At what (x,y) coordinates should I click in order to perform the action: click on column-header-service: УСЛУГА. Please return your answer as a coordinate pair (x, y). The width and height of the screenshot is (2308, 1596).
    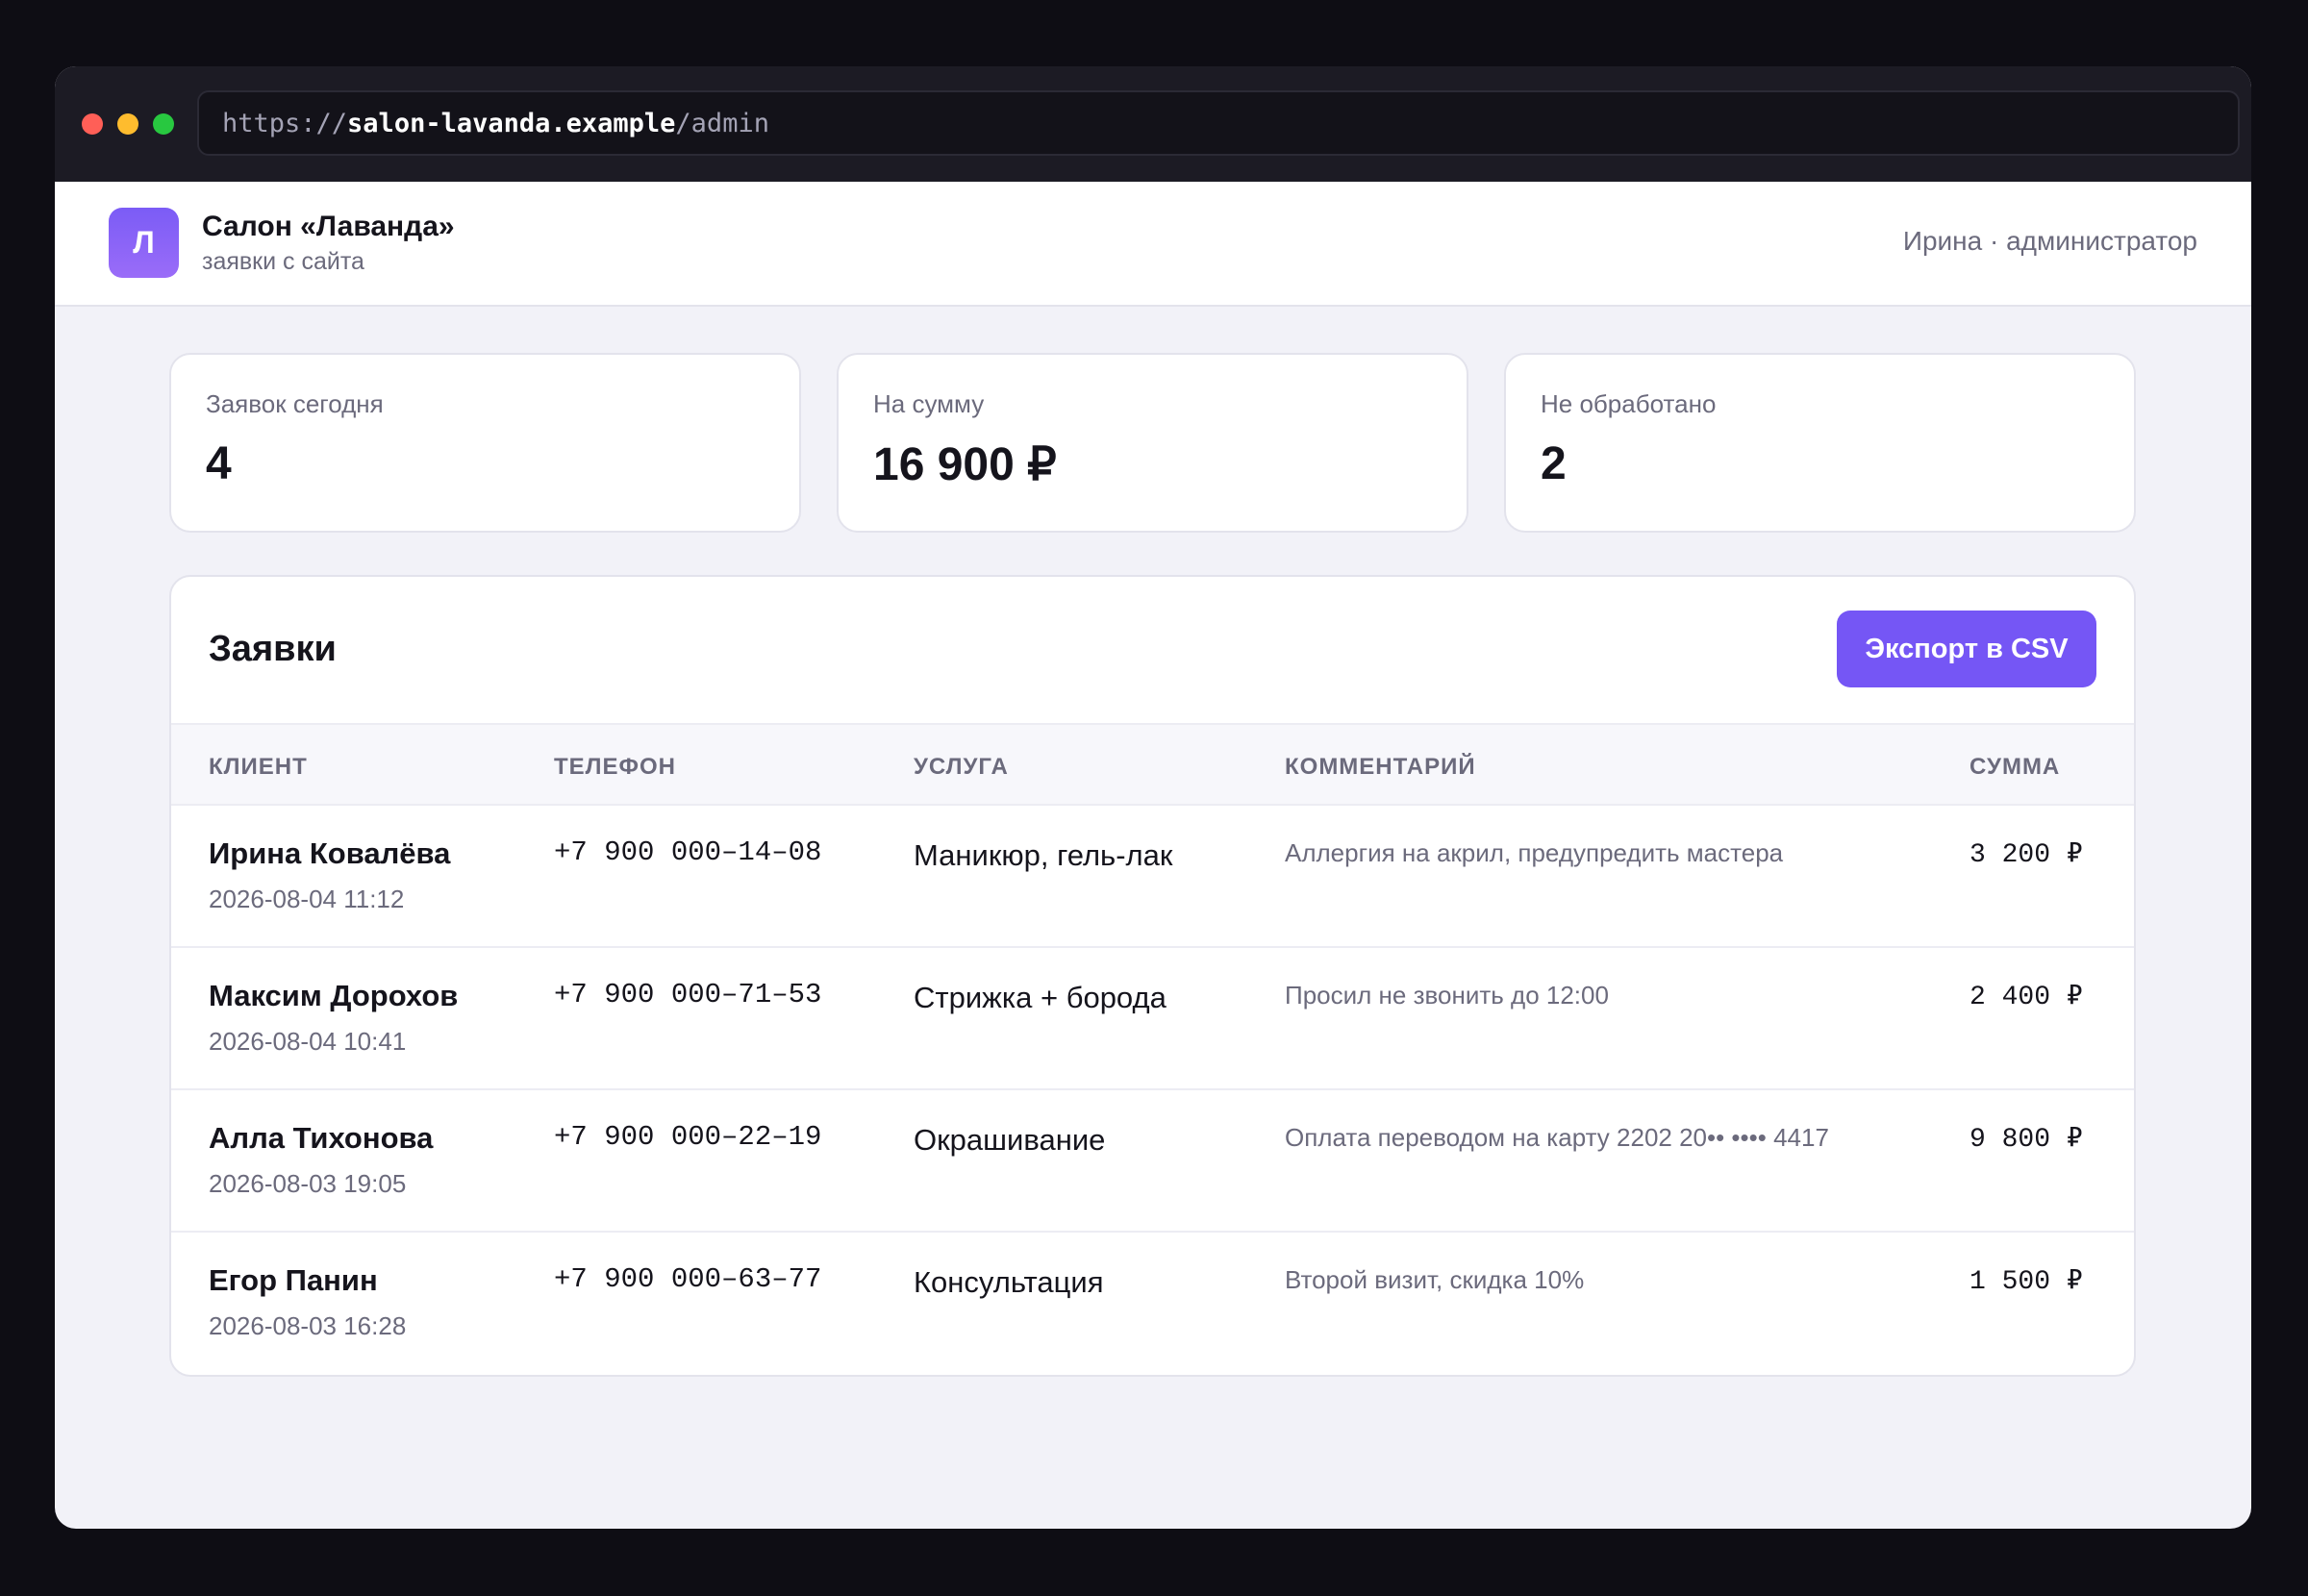
    Looking at the image, I should click on (962, 767).